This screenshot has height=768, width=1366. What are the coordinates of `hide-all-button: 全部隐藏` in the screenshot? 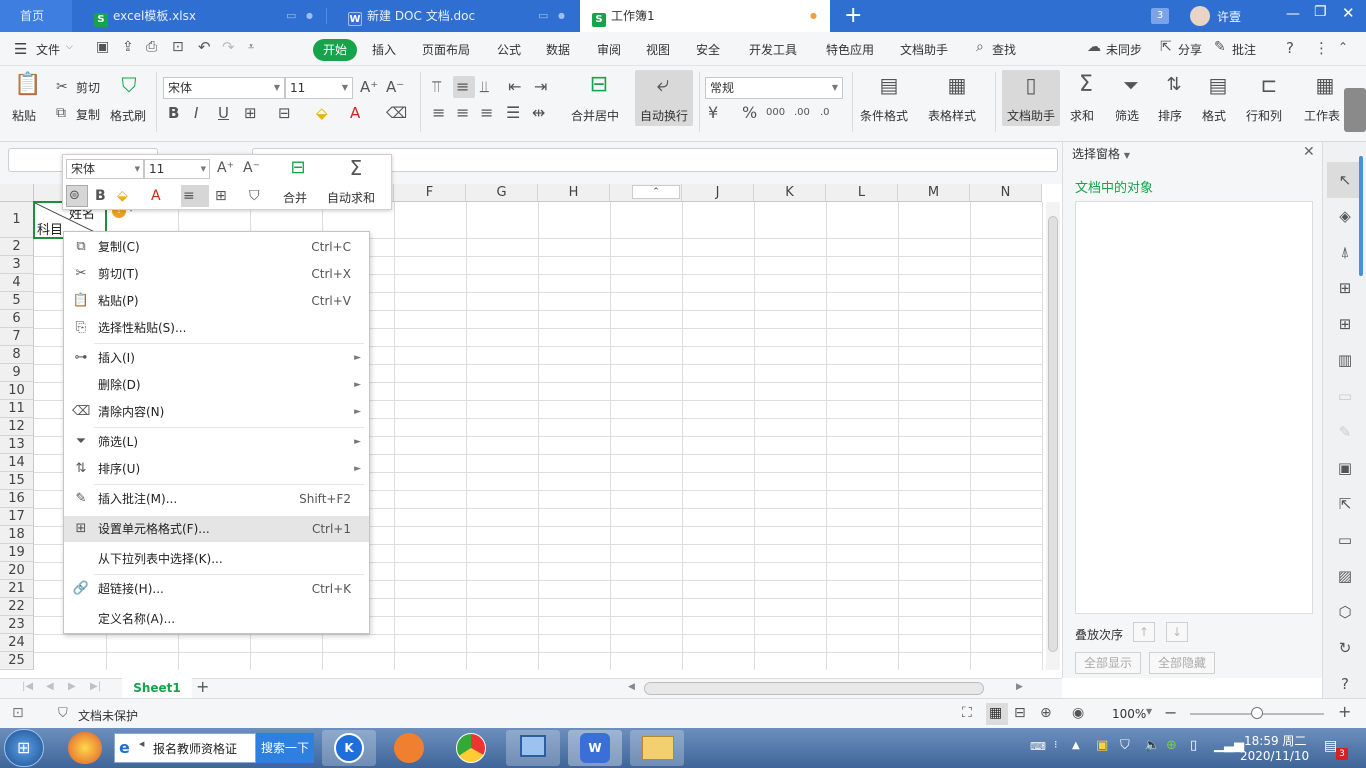 It's located at (1182, 663).